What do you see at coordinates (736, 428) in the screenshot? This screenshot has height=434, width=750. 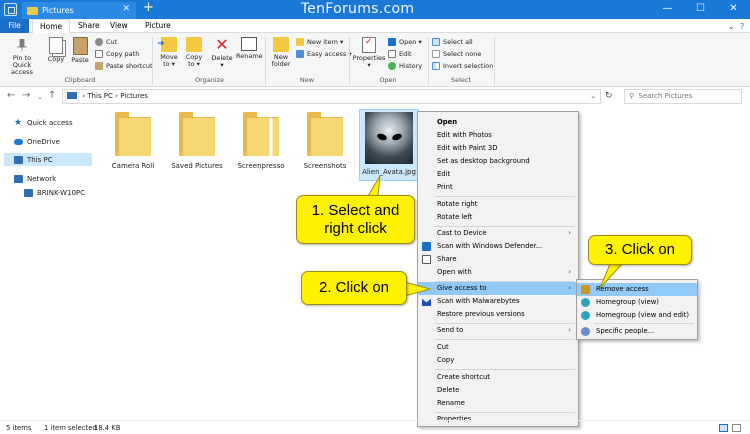 I see `large-icons-view-icon` at bounding box center [736, 428].